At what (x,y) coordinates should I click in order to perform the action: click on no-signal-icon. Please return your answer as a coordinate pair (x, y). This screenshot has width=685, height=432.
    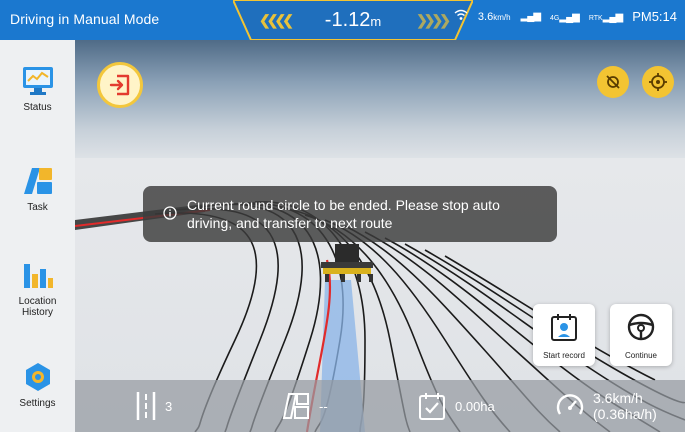
    Looking at the image, I should click on (613, 82).